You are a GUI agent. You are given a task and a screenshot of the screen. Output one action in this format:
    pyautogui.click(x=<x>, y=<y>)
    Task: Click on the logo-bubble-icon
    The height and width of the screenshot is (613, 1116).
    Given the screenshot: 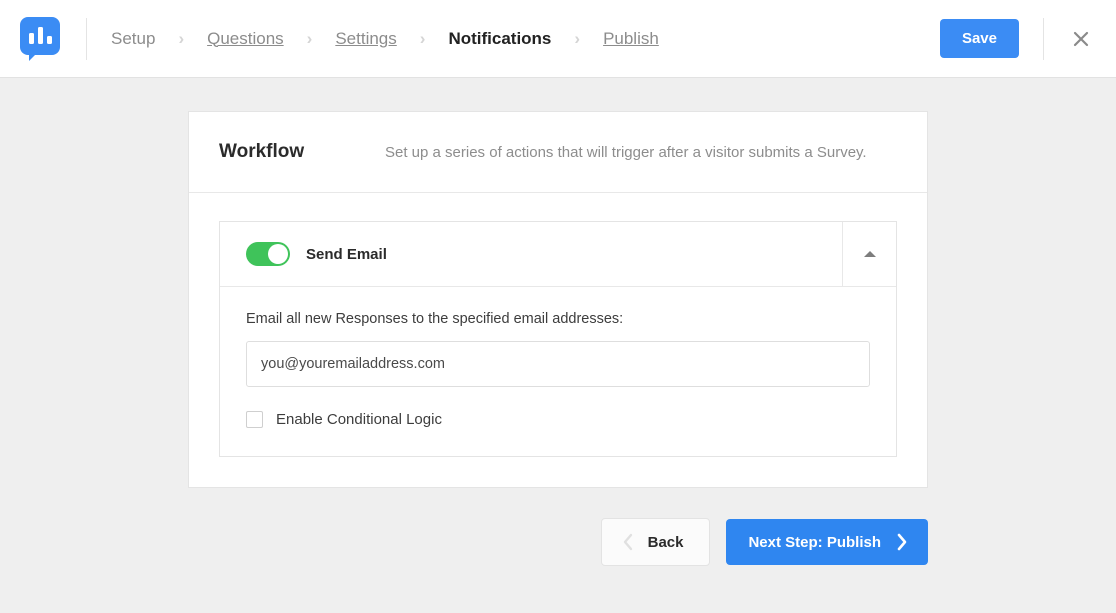 What is the action you would take?
    pyautogui.click(x=40, y=38)
    